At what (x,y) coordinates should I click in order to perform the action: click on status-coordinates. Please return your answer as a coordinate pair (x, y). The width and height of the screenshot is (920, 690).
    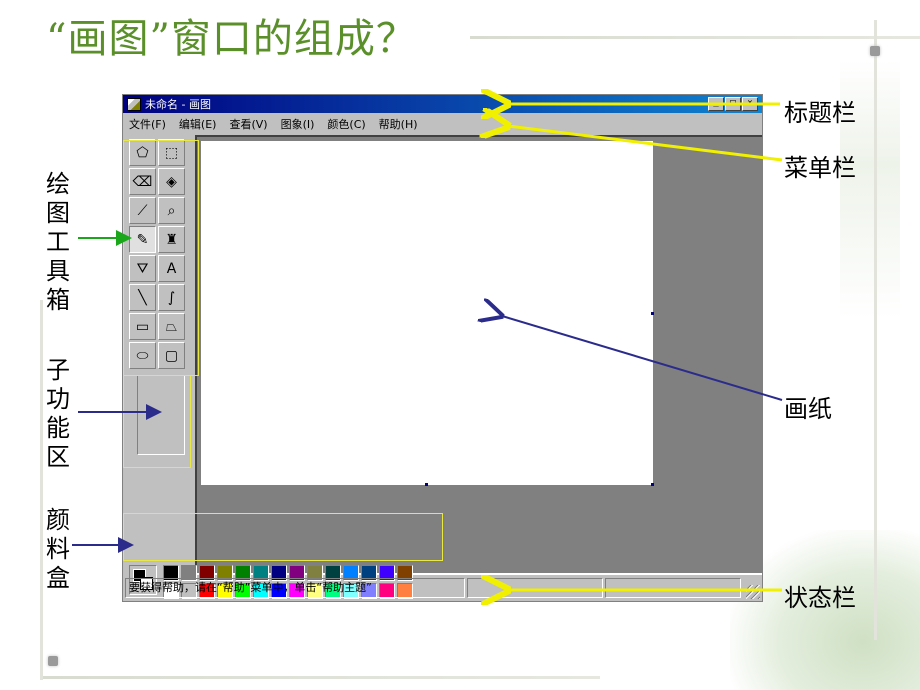
    Looking at the image, I should click on (535, 588).